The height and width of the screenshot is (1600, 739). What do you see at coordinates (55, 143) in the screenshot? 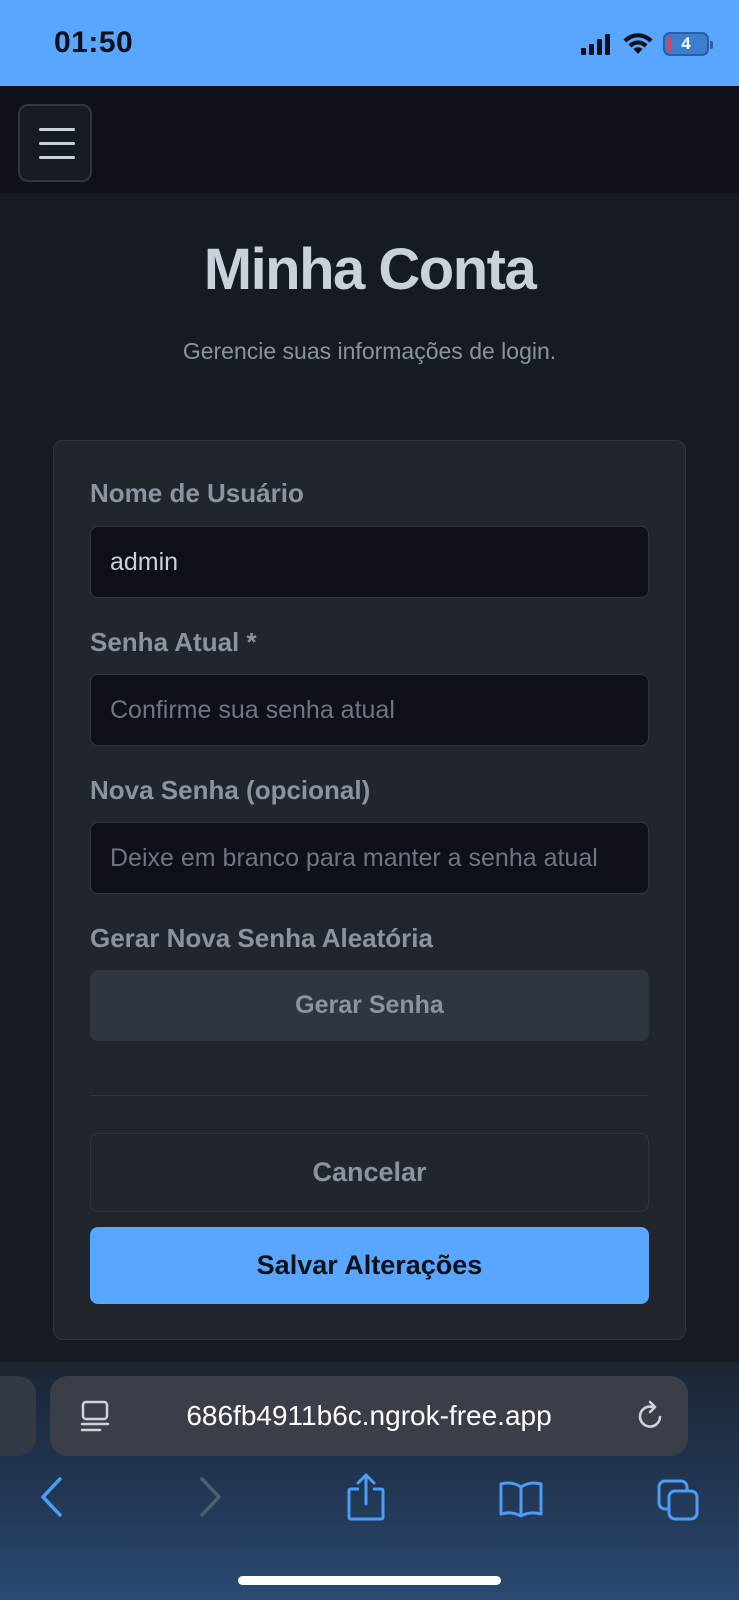
I see `menu-button` at bounding box center [55, 143].